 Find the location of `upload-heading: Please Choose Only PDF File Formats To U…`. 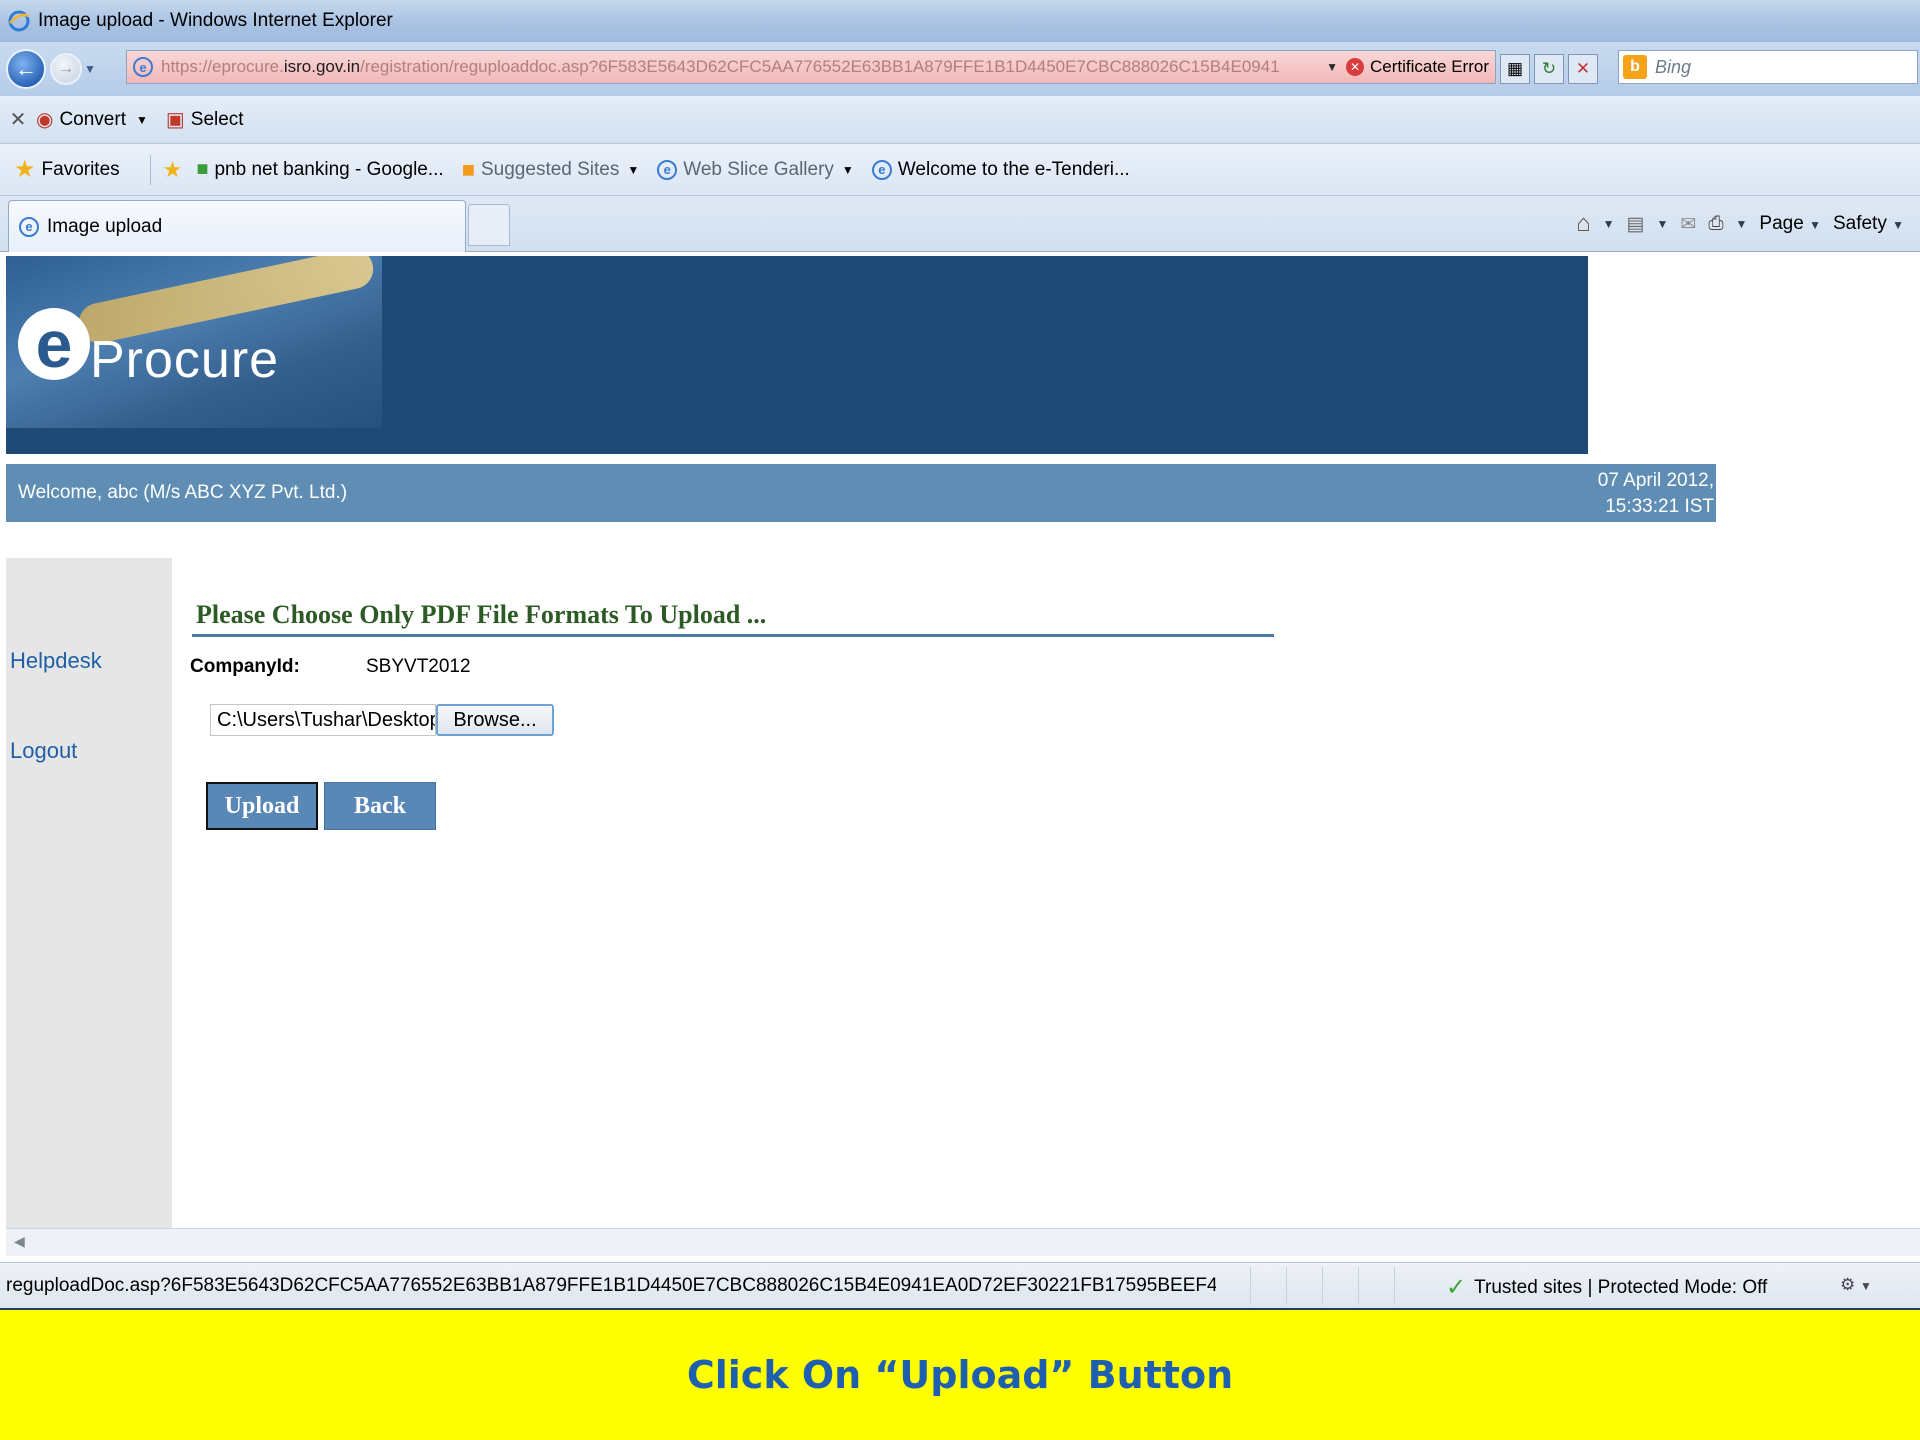

upload-heading: Please Choose Only PDF File Formats To U… is located at coordinates (481, 614).